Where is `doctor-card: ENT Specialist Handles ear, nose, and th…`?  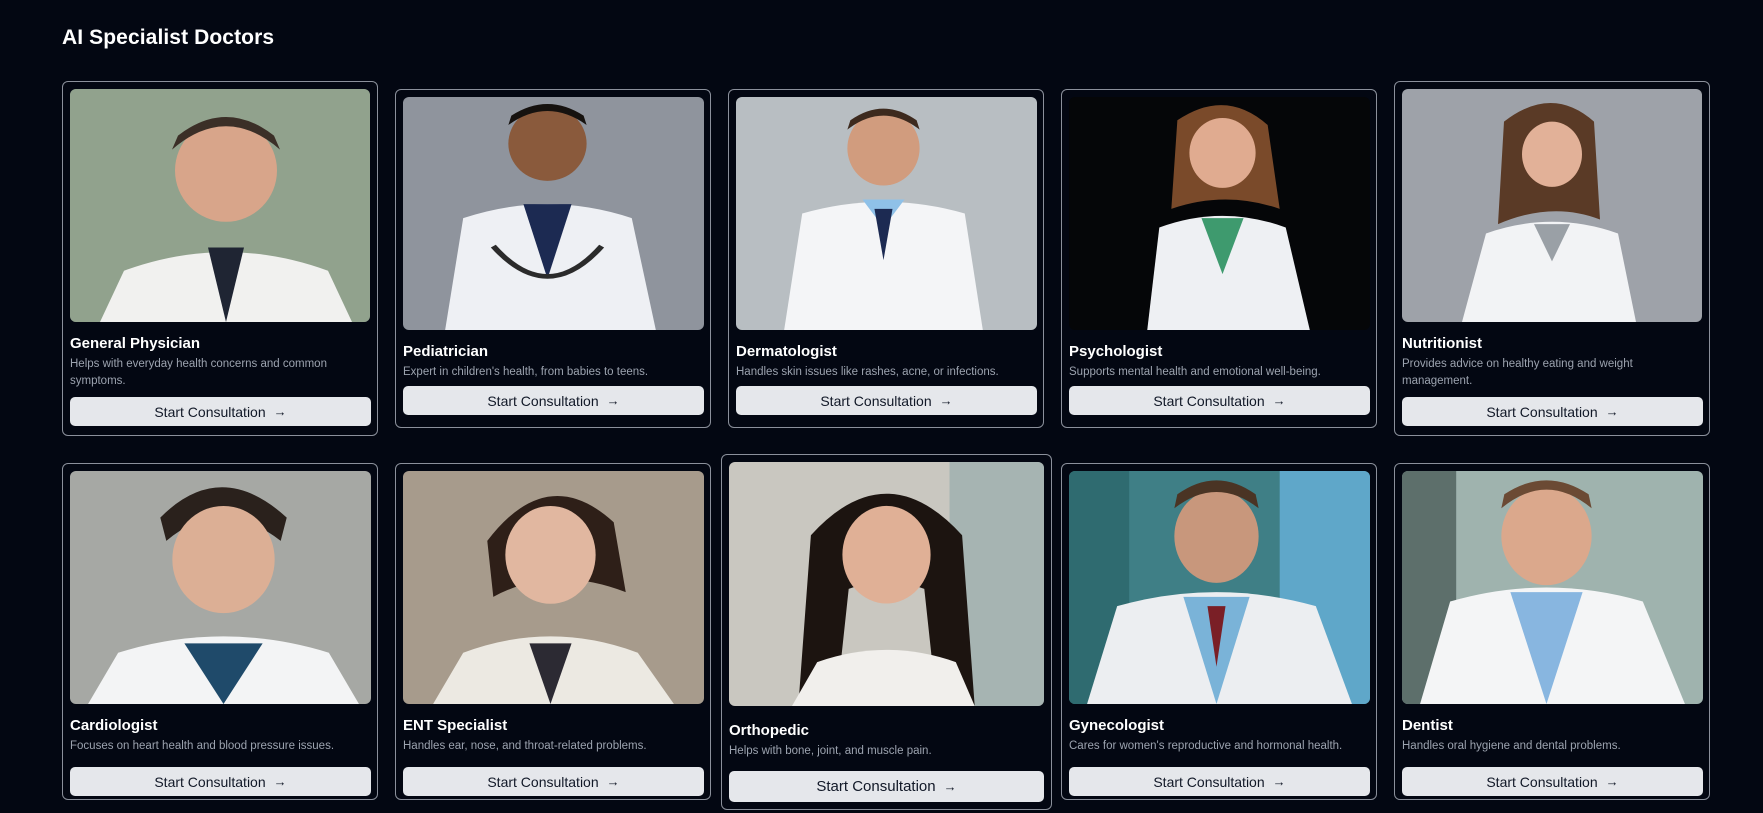 doctor-card: ENT Specialist Handles ear, nose, and th… is located at coordinates (553, 631).